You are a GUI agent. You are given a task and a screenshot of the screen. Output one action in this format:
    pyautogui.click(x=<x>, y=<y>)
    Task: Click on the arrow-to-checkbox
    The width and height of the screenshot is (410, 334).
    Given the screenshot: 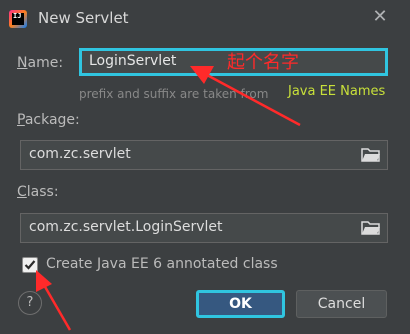 What is the action you would take?
    pyautogui.click(x=54, y=300)
    